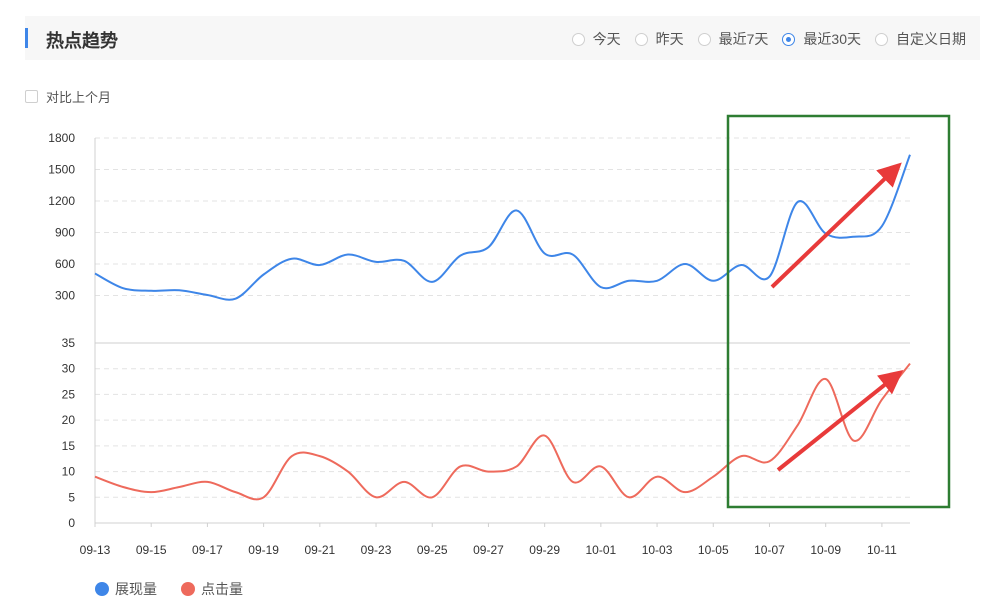 The height and width of the screenshot is (608, 985). Describe the element at coordinates (882, 550) in the screenshot. I see `x-tick-label: 10-11` at that location.